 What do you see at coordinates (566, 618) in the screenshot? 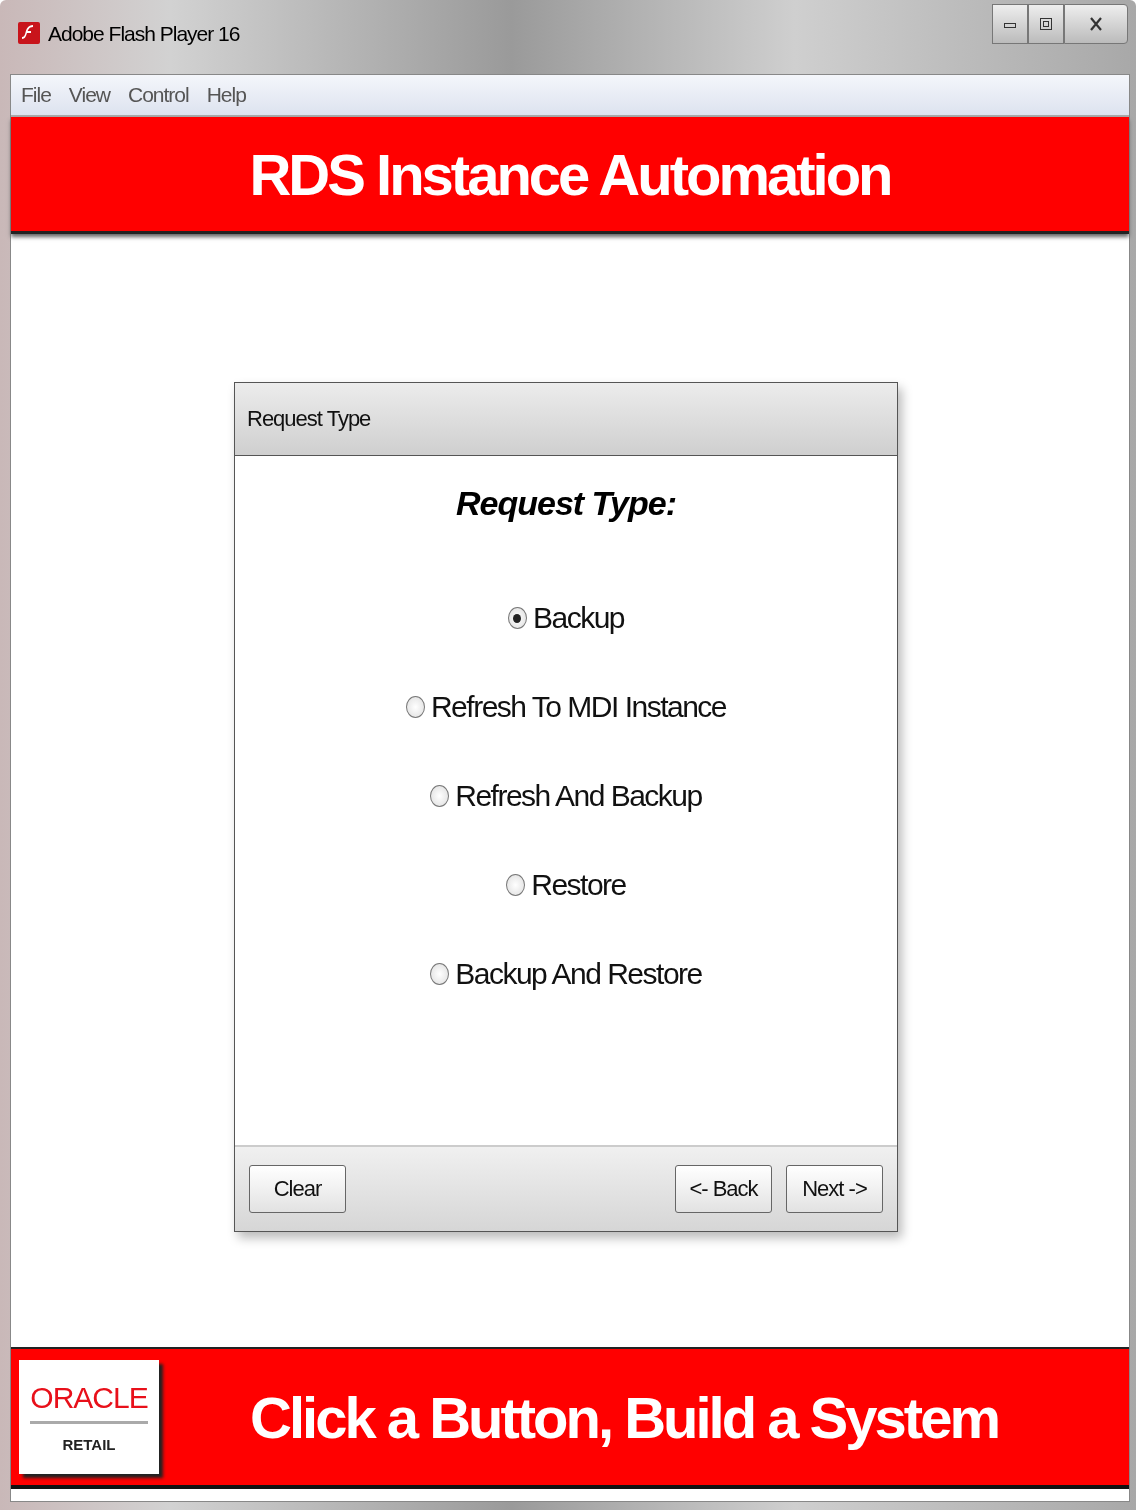
I see `radio-option: Backup` at bounding box center [566, 618].